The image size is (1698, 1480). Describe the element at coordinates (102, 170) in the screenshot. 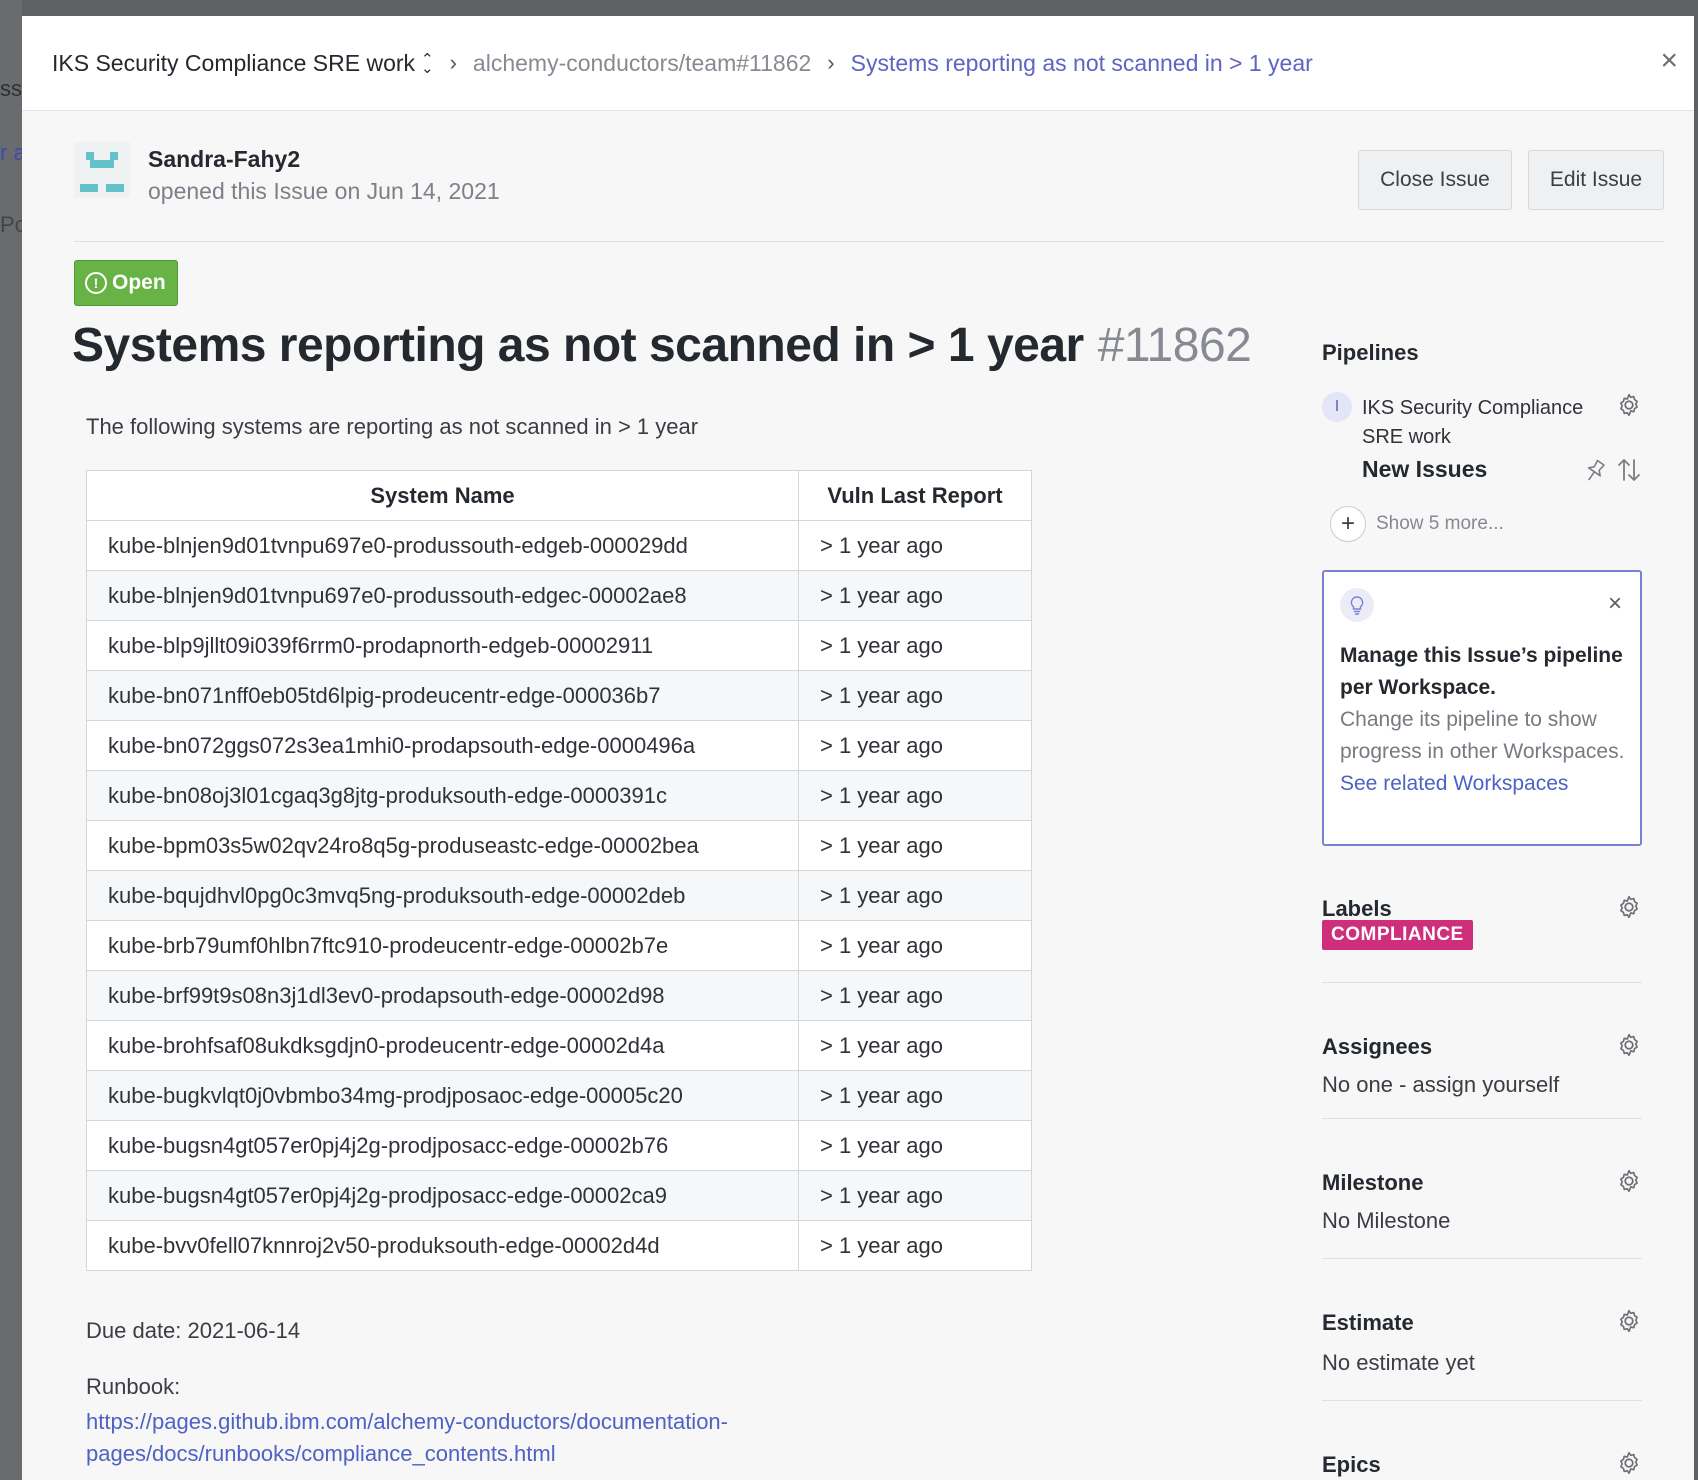

I see `avatar` at that location.